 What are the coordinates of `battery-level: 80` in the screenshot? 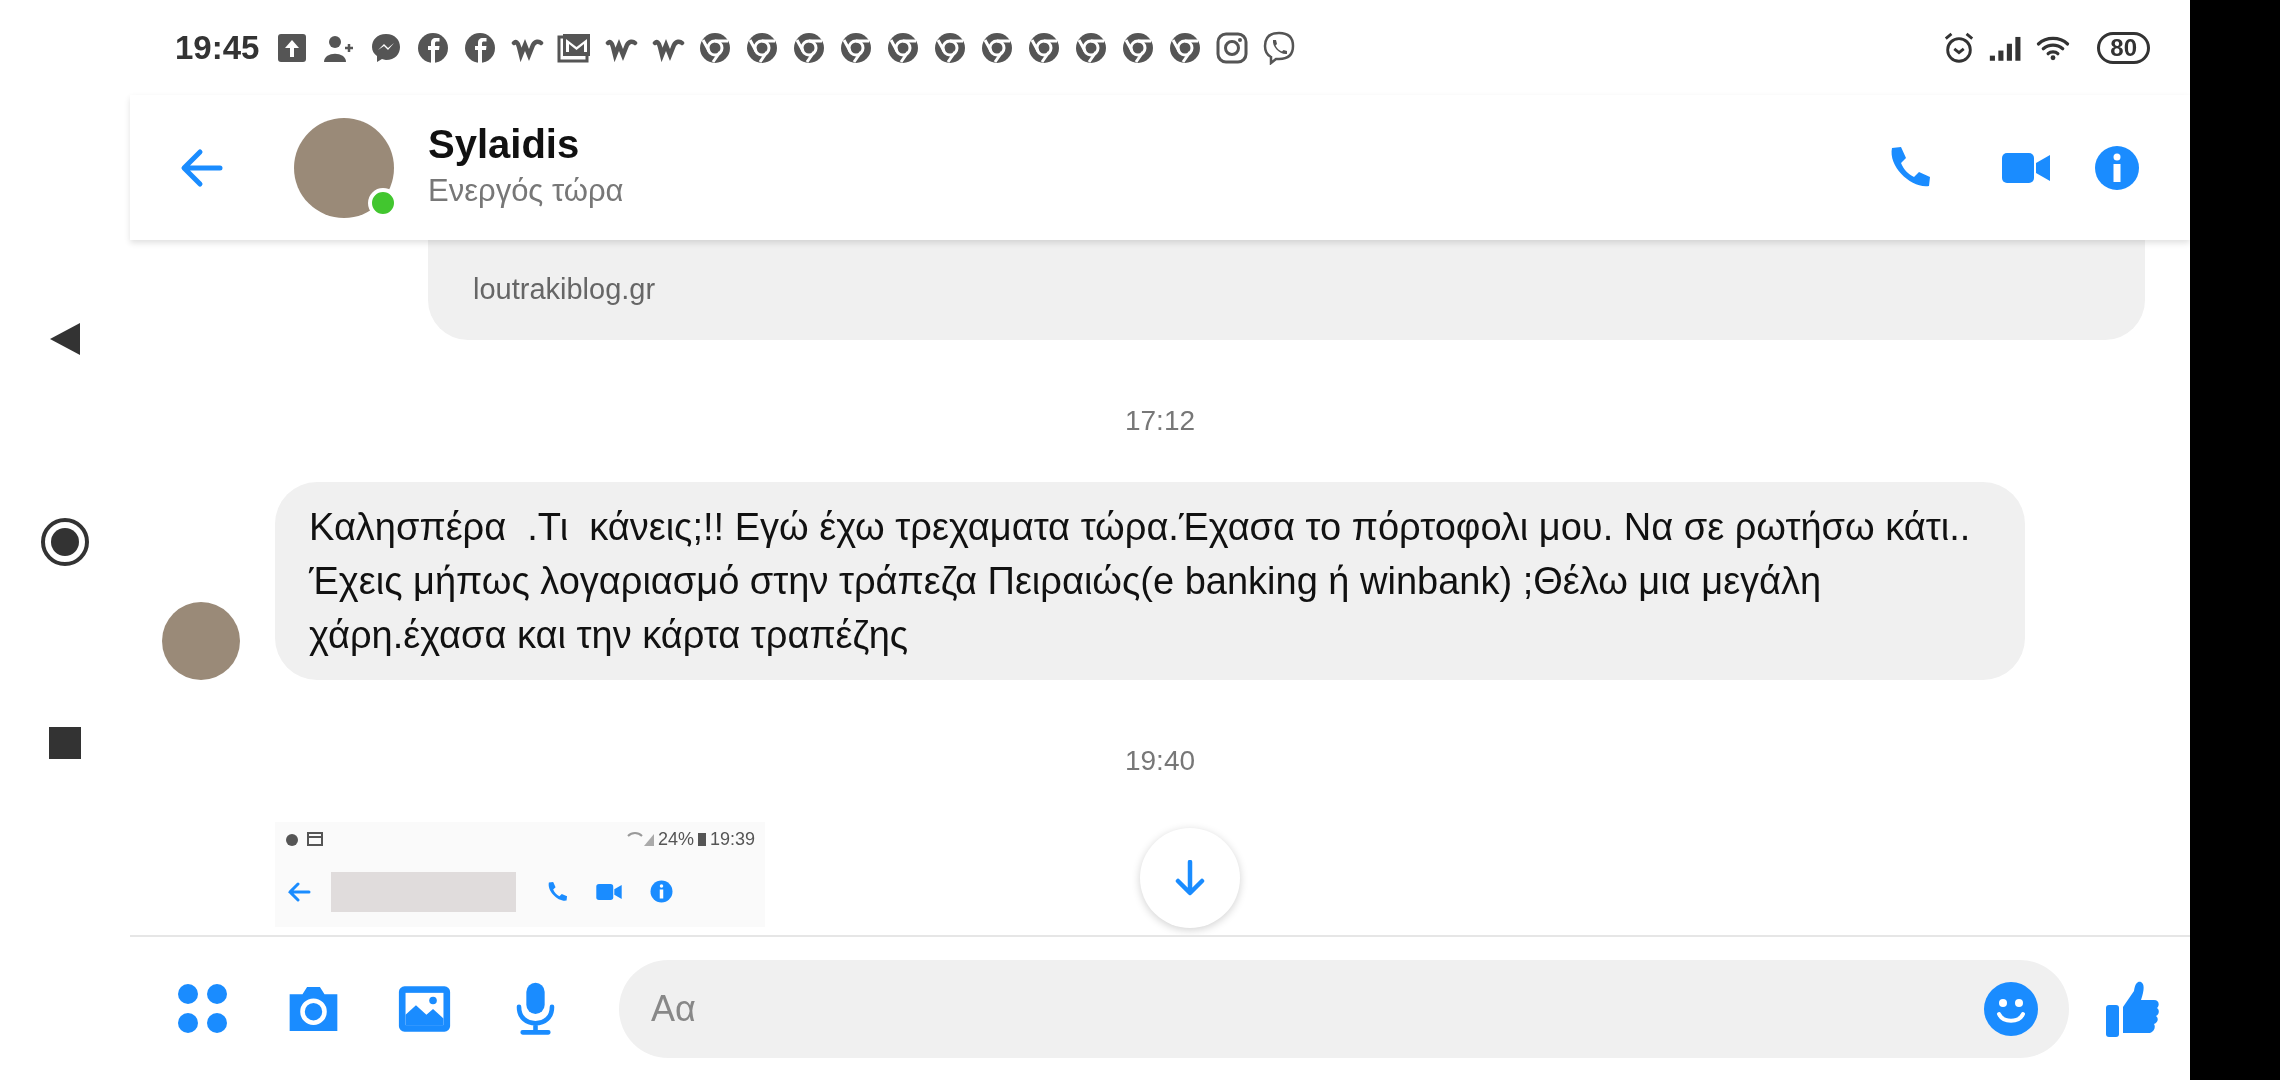 It's located at (2123, 47).